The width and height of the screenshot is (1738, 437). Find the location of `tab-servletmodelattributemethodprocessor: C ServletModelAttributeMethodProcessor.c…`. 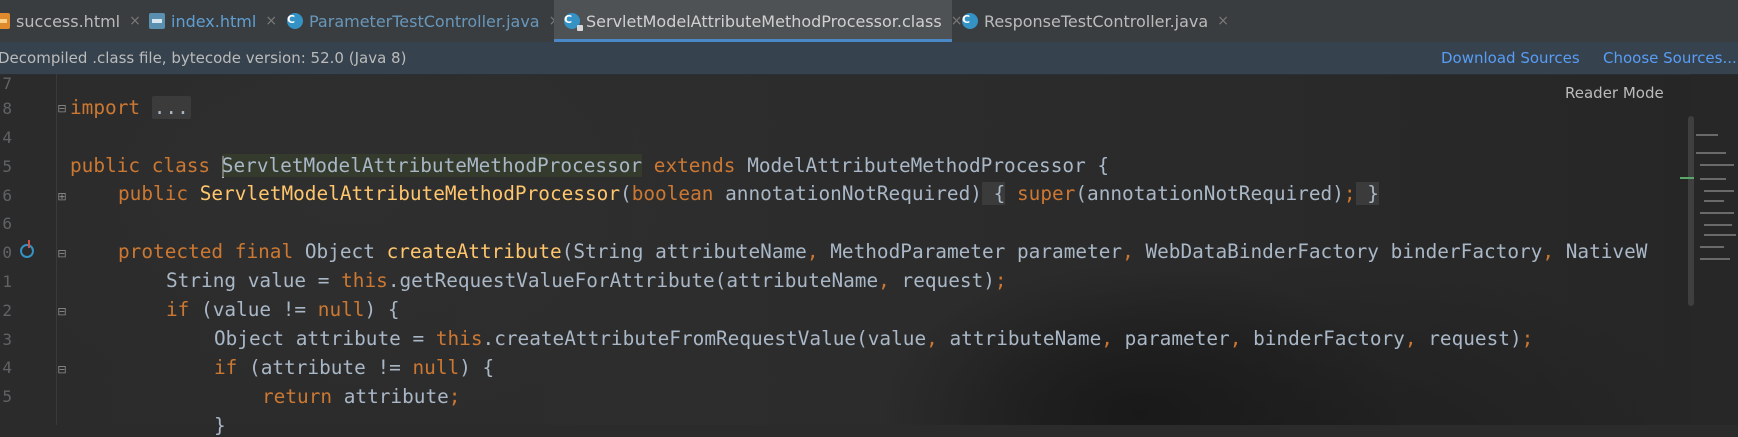

tab-servletmodelattributemethodprocessor: C ServletModelAttributeMethodProcessor.c… is located at coordinates (758, 21).